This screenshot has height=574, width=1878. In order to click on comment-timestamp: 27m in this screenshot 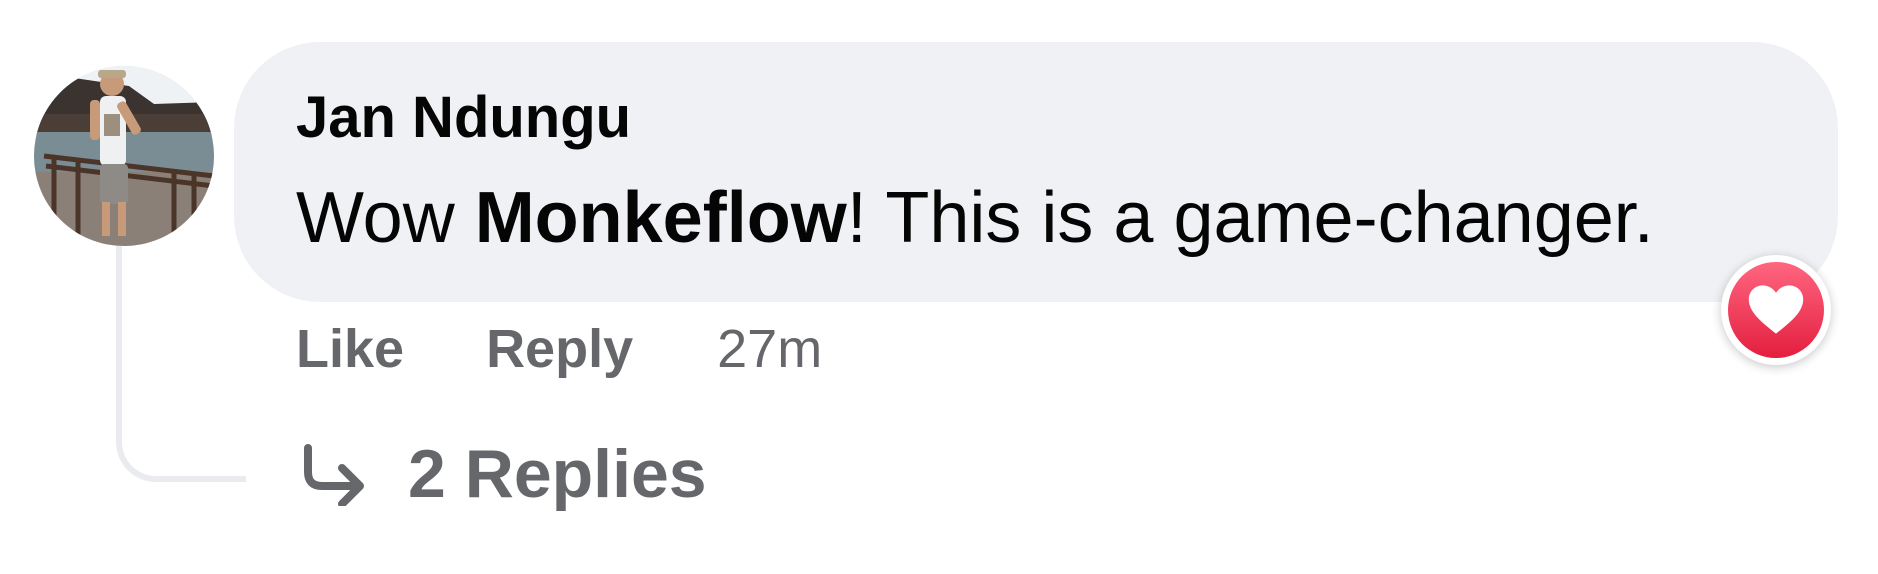, I will do `click(769, 349)`.